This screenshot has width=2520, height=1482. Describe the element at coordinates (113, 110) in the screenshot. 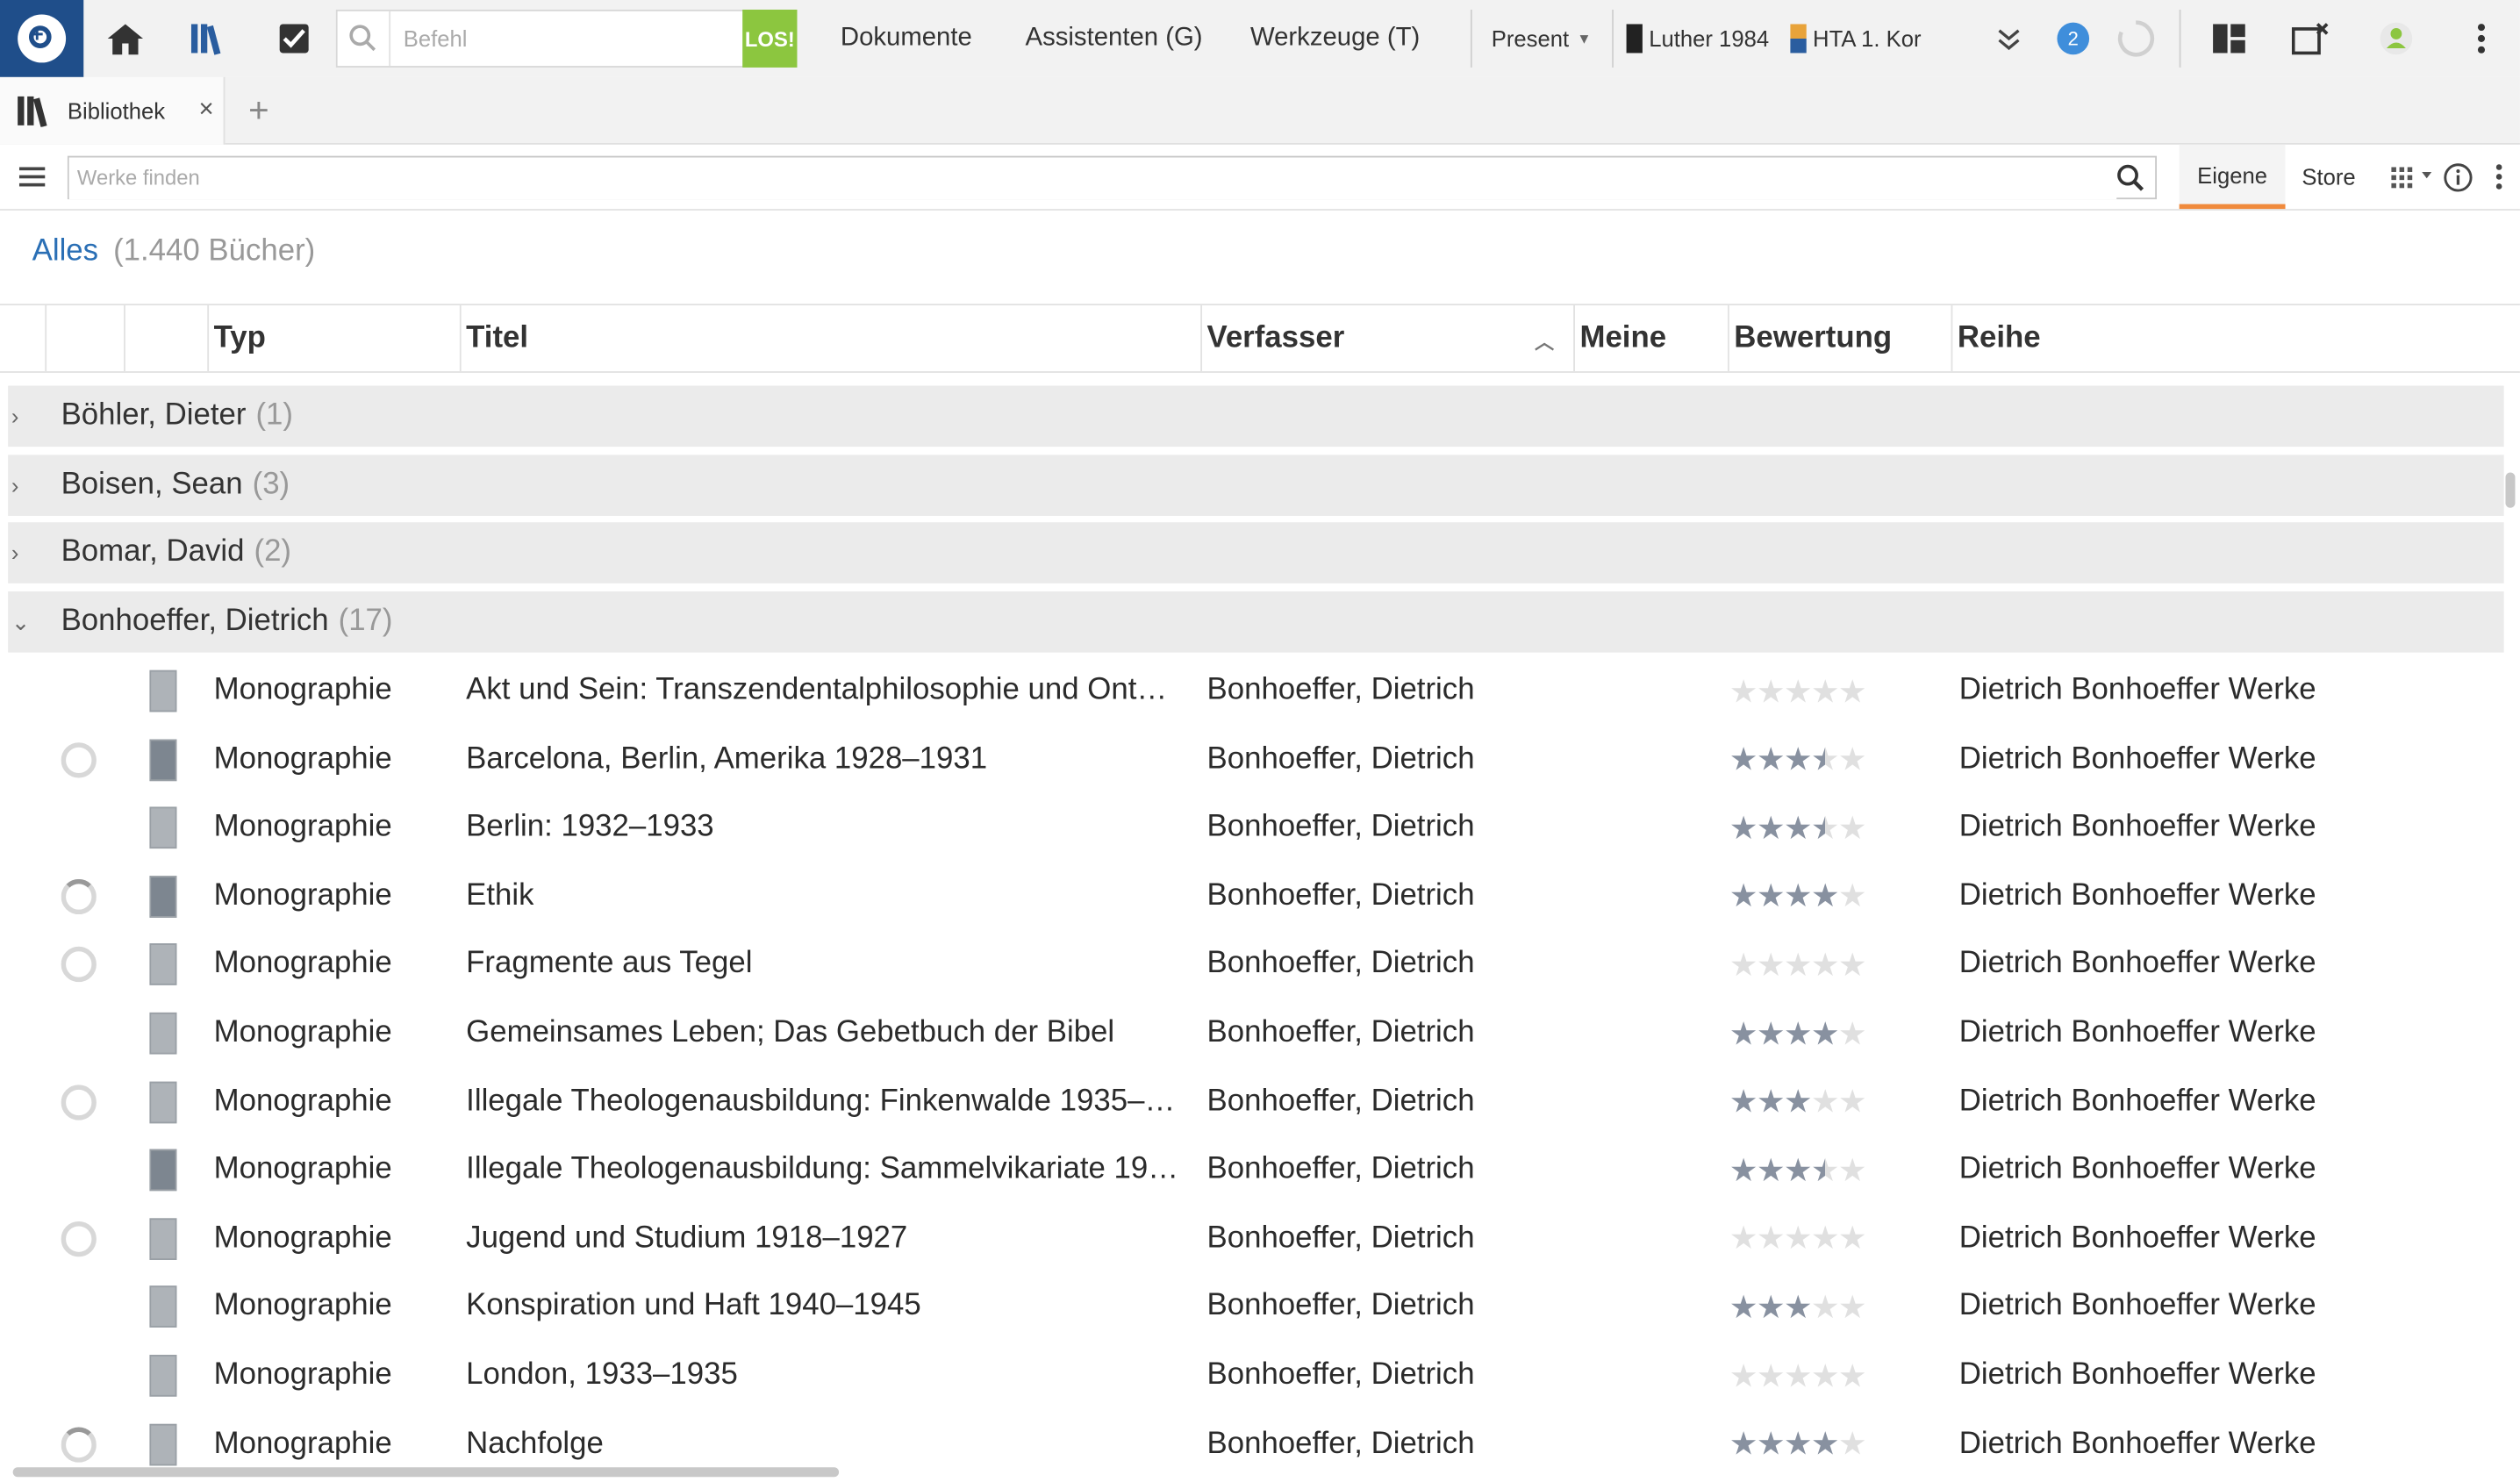

I see `tab-library: Bibliothek ×` at that location.